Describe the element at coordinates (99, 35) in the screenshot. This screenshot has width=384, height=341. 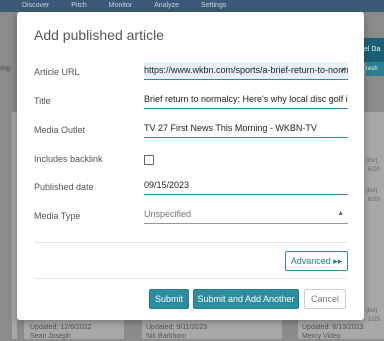
I see `dialog-title: Add published article` at that location.